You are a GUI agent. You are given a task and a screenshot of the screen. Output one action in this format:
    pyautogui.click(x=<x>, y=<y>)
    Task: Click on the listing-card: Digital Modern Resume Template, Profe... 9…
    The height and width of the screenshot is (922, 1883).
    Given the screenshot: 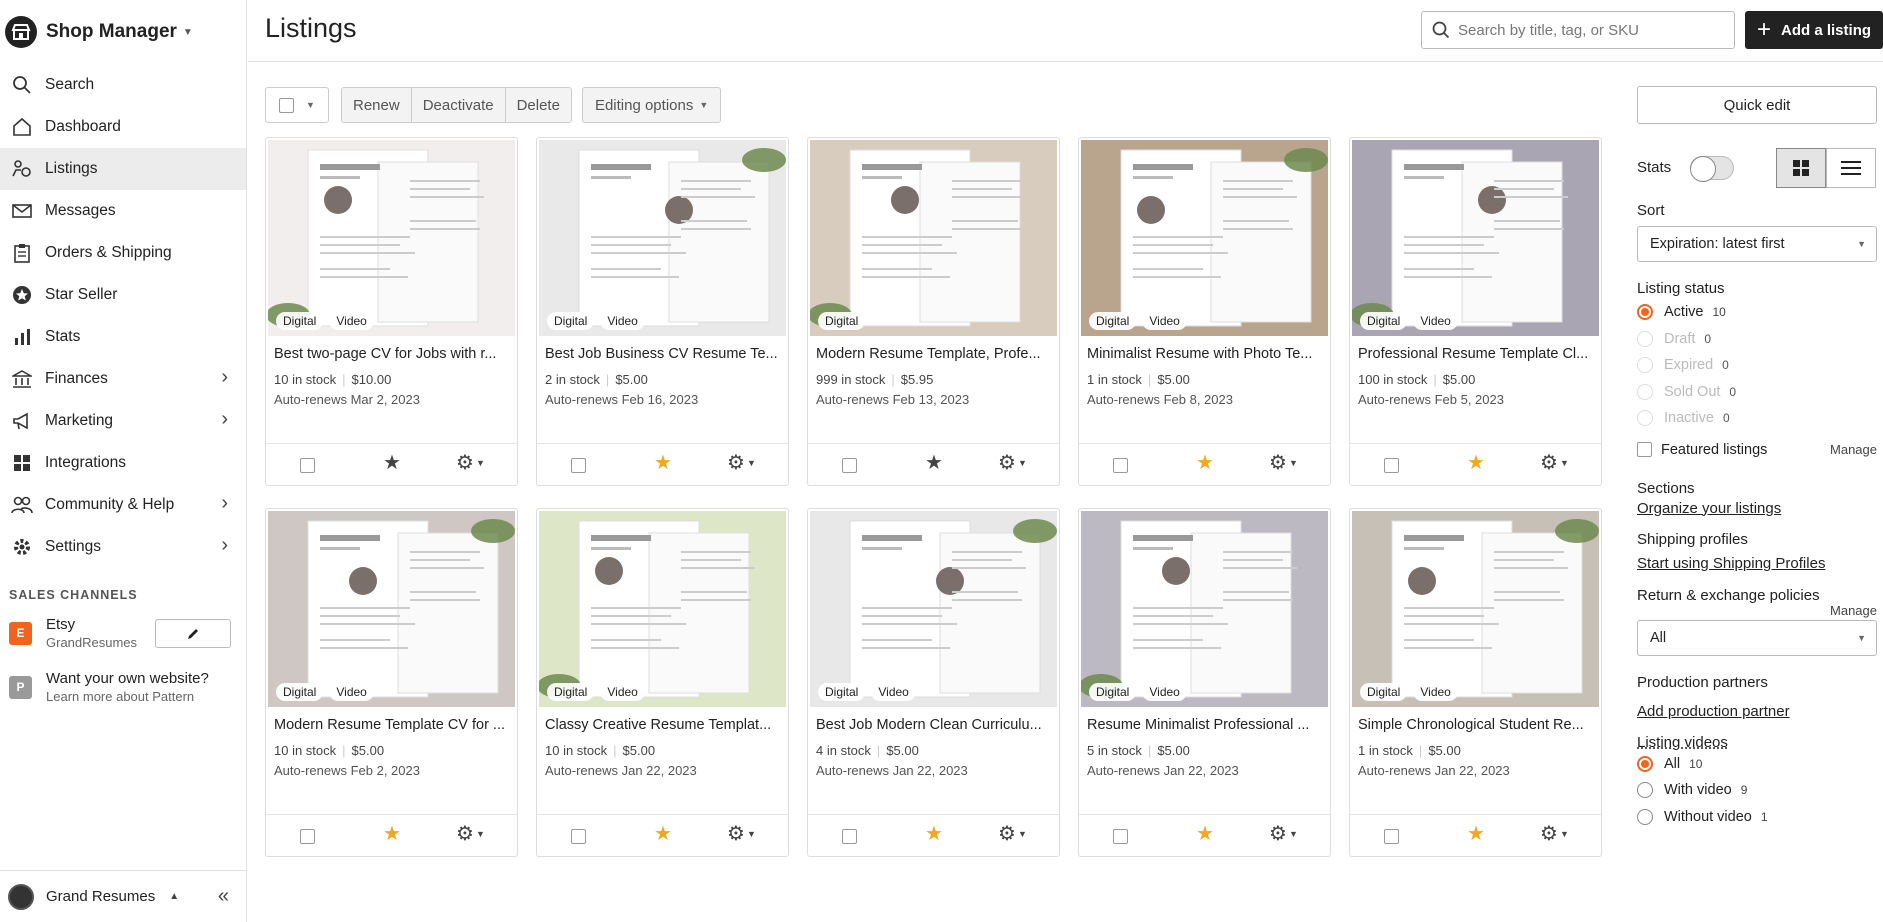 What is the action you would take?
    pyautogui.click(x=933, y=311)
    